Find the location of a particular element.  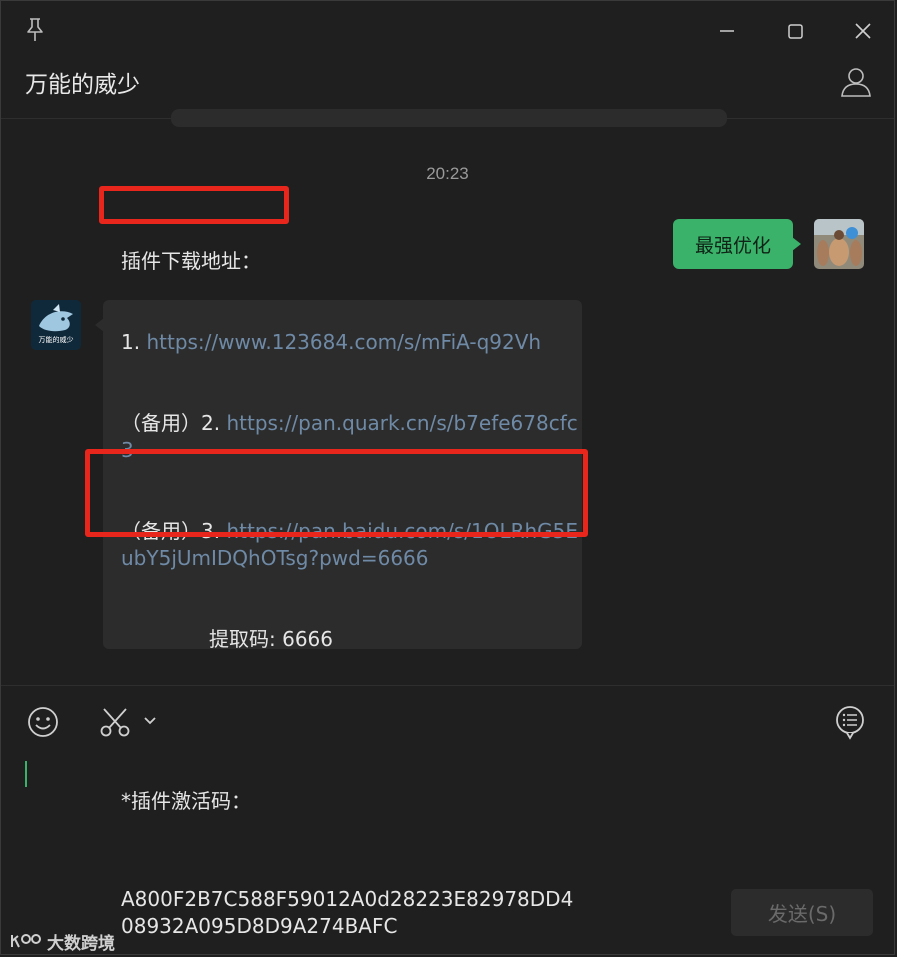

shark-logo-image: 万能的威少 is located at coordinates (56, 325).